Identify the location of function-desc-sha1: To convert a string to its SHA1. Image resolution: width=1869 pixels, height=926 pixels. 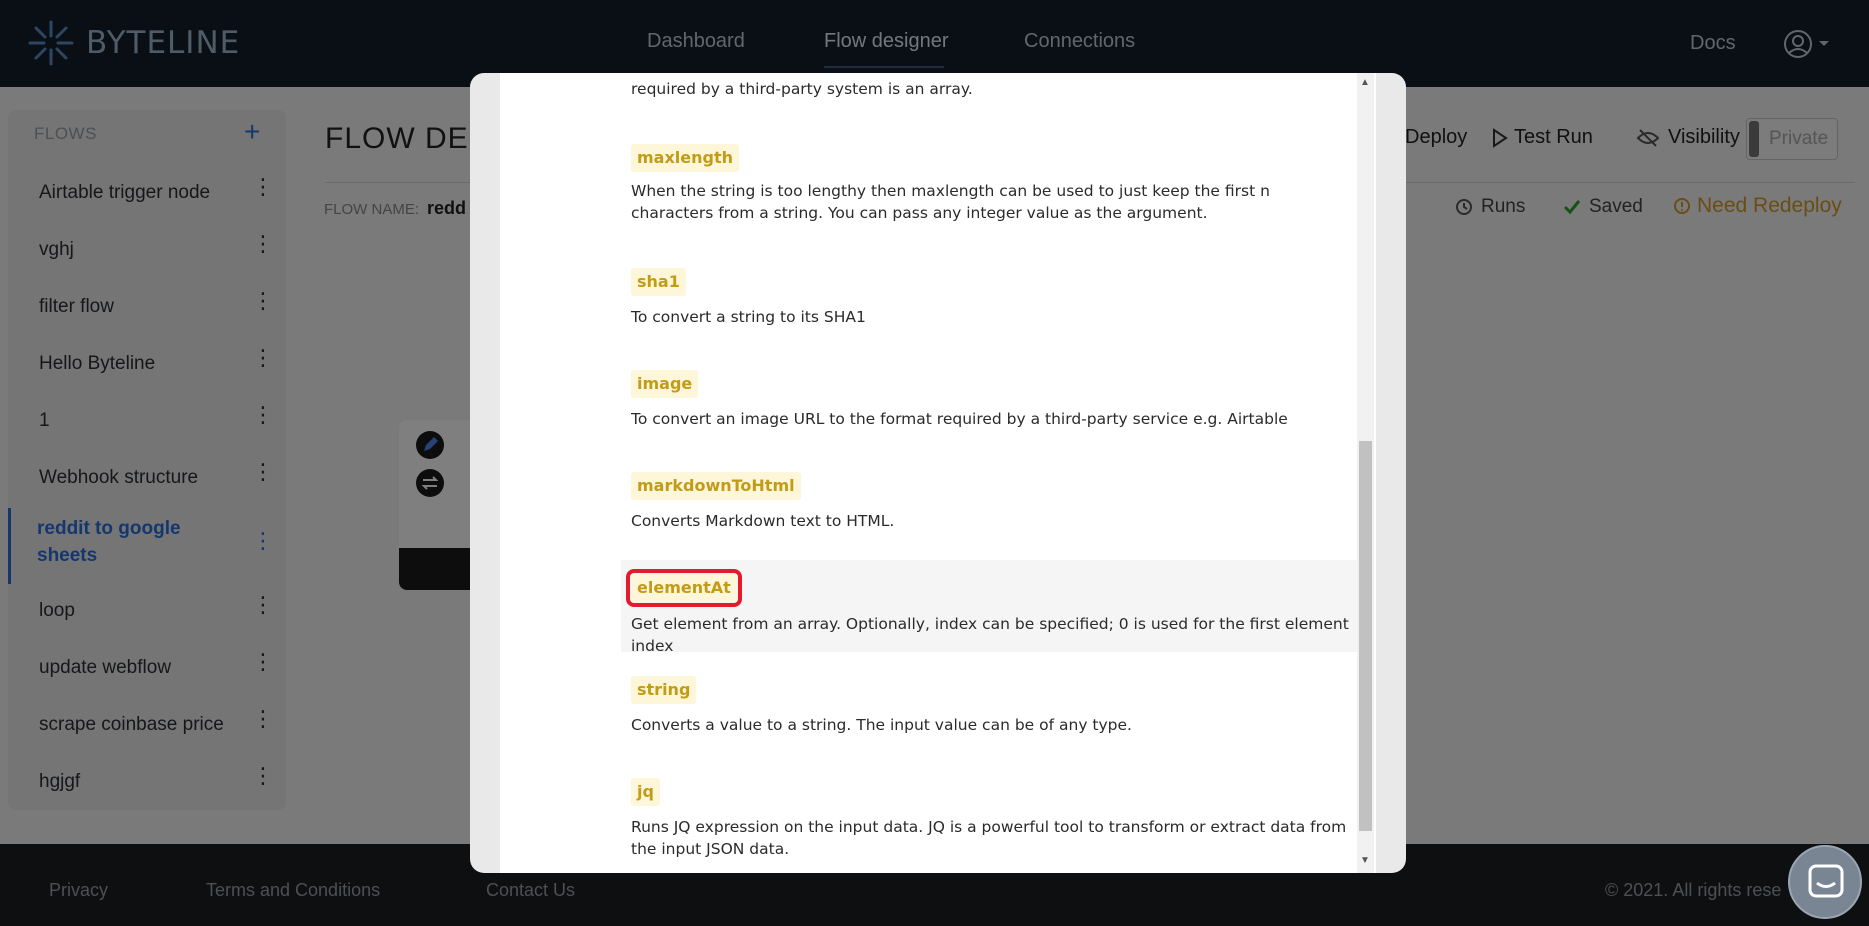
(748, 317).